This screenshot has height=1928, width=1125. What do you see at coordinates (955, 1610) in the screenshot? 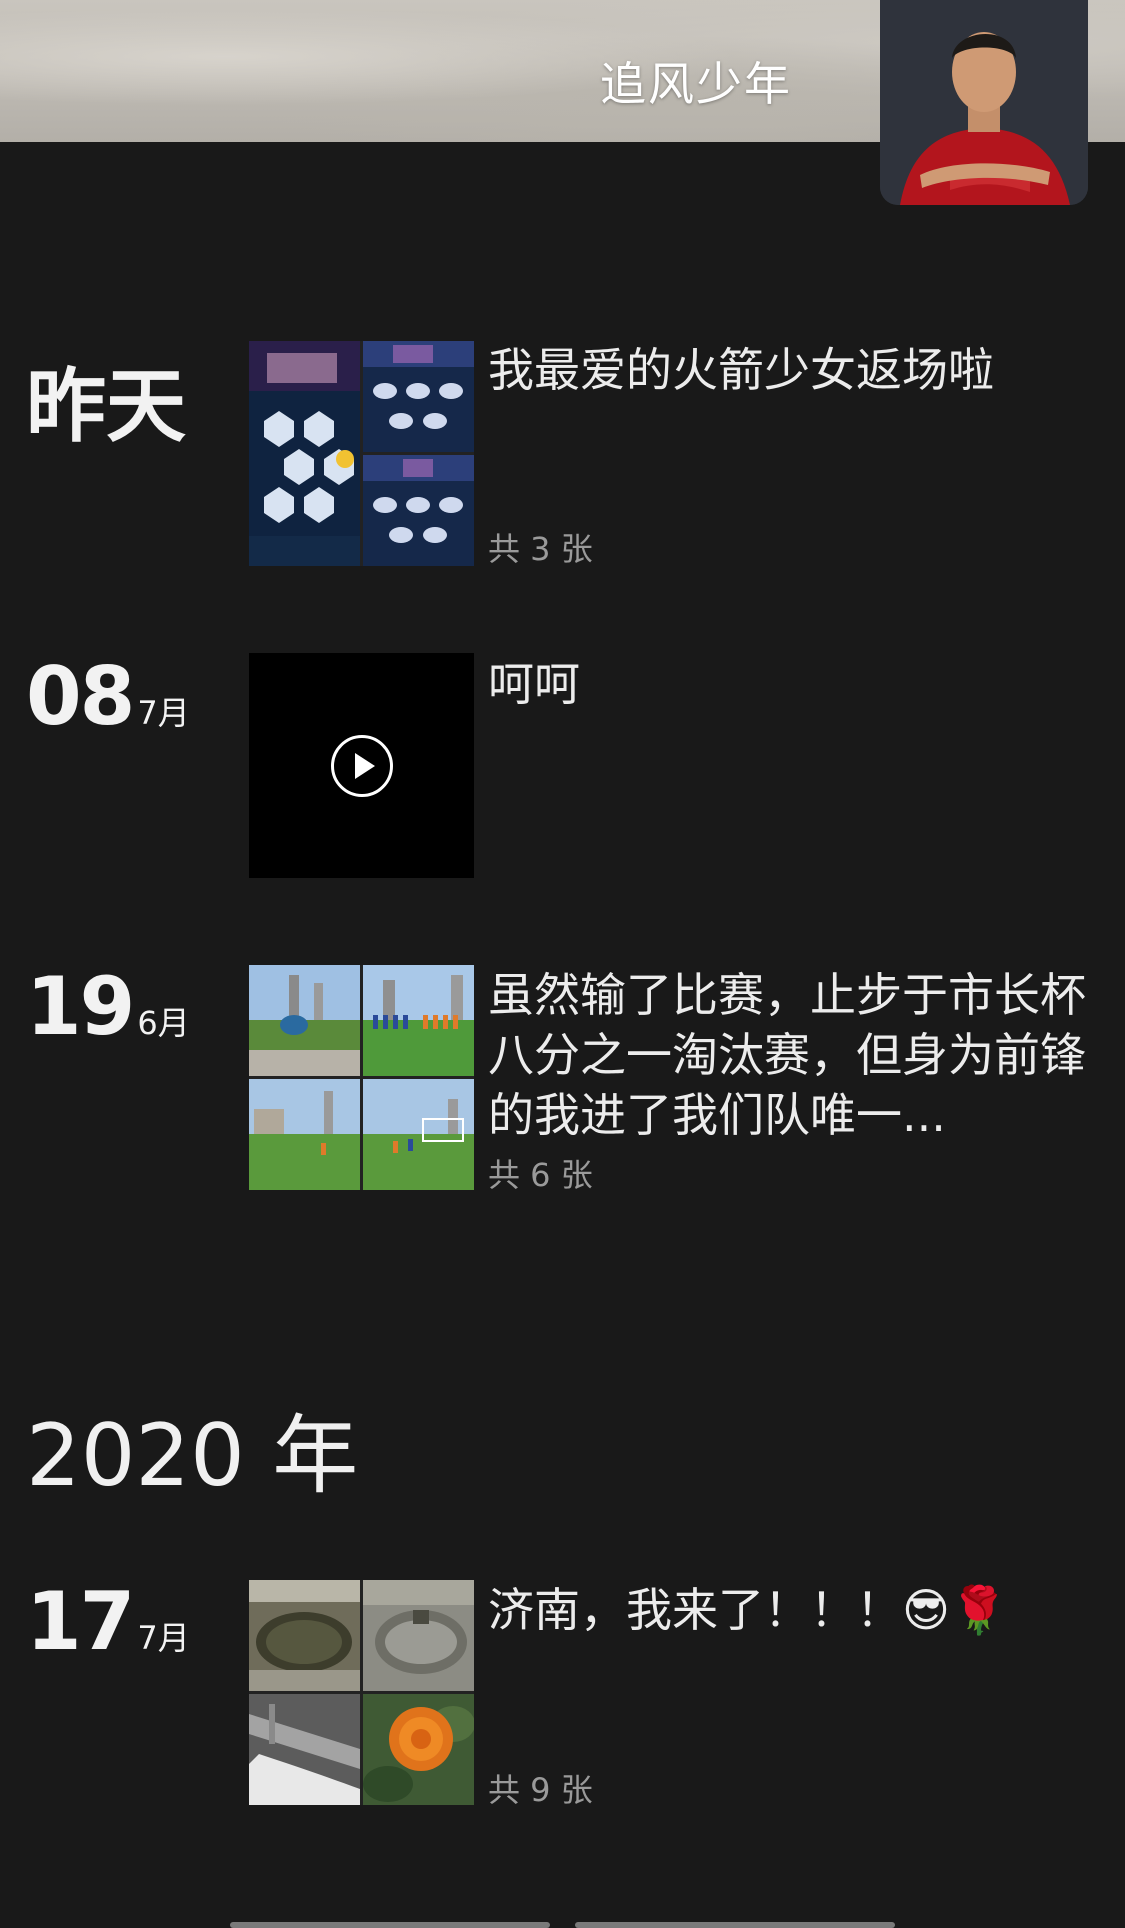
I see `emoji: 😎🌹` at bounding box center [955, 1610].